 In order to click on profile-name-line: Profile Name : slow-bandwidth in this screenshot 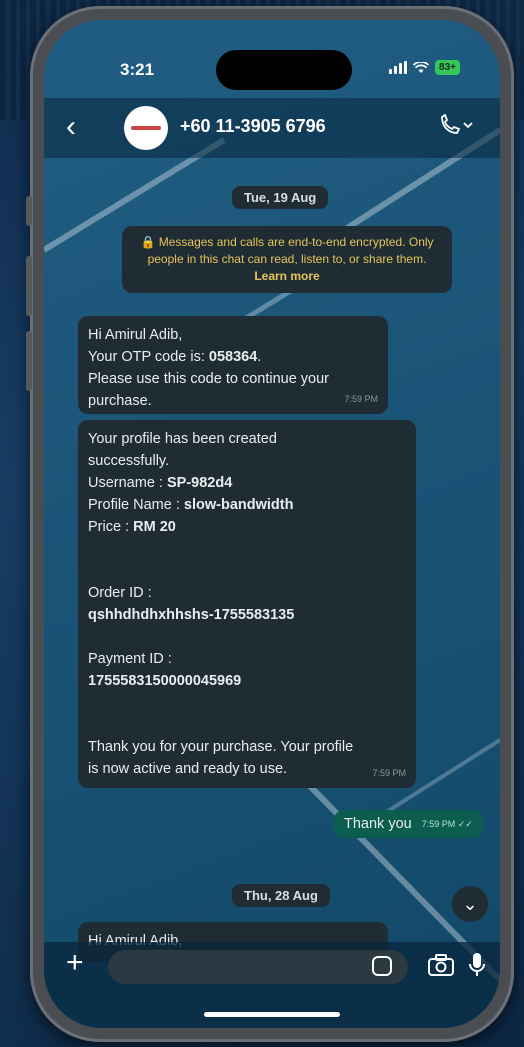, I will do `click(191, 505)`.